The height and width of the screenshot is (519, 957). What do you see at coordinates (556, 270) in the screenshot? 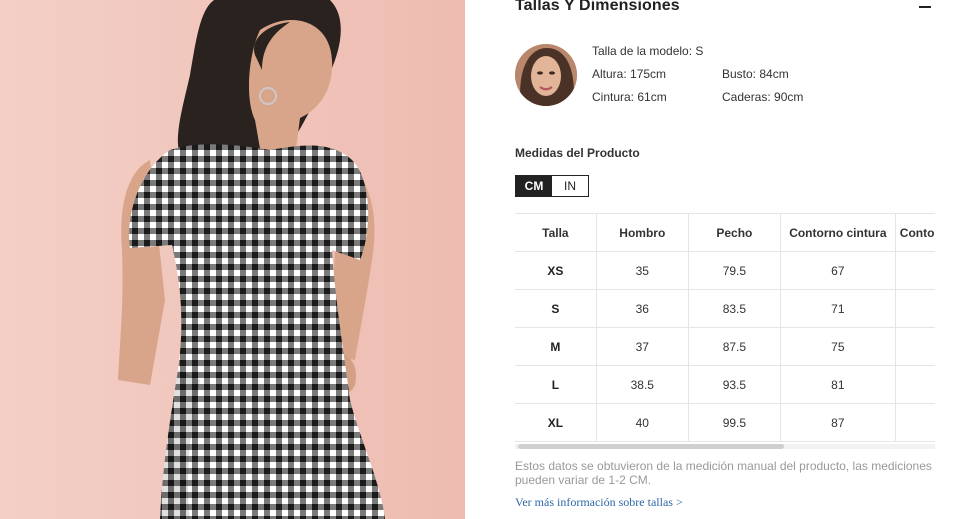
I see `table-cell: XS` at bounding box center [556, 270].